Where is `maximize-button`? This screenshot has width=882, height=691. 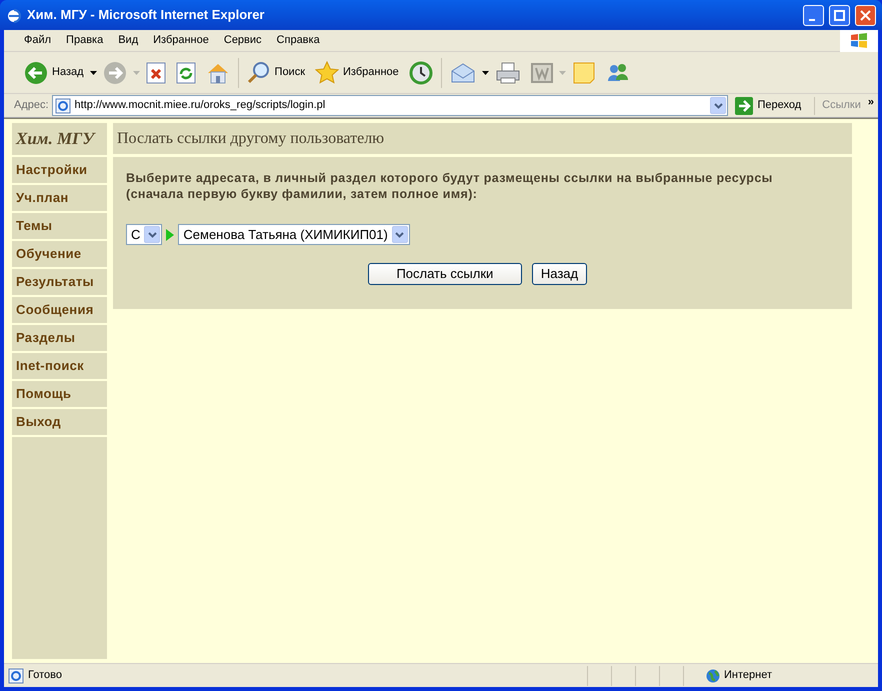 maximize-button is located at coordinates (839, 15).